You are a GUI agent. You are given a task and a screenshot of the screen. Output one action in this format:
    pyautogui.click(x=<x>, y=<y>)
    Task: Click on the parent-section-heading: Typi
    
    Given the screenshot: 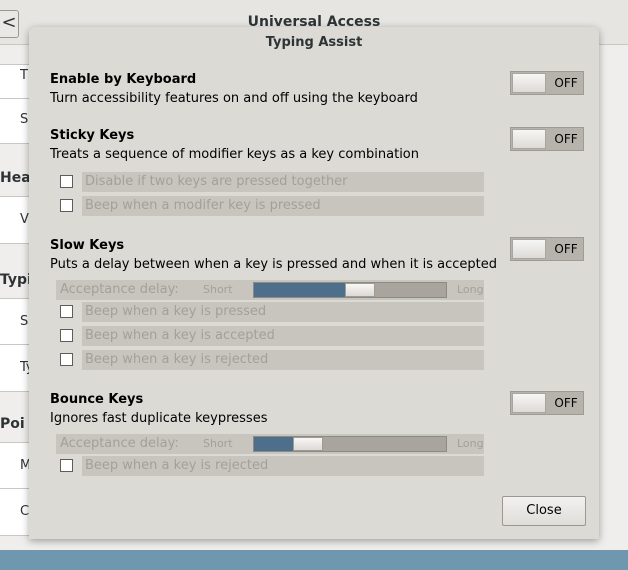 What is the action you would take?
    pyautogui.click(x=15, y=280)
    